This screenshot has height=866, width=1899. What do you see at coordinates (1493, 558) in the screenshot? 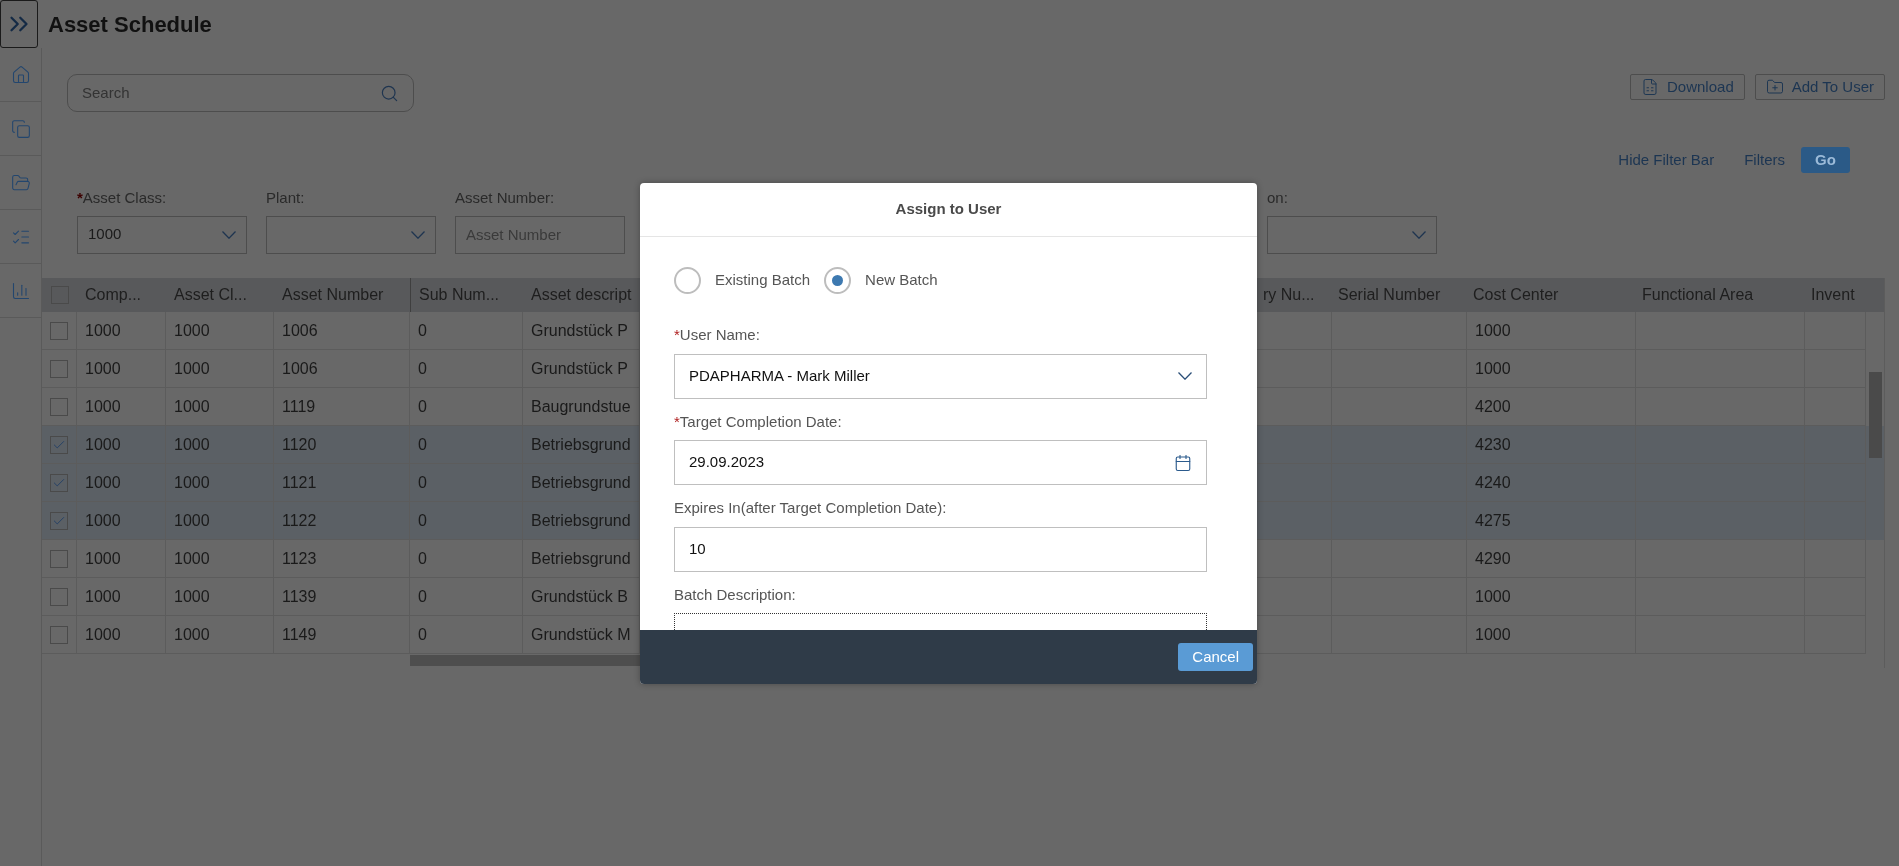
I see `table-cell-text: 4290` at bounding box center [1493, 558].